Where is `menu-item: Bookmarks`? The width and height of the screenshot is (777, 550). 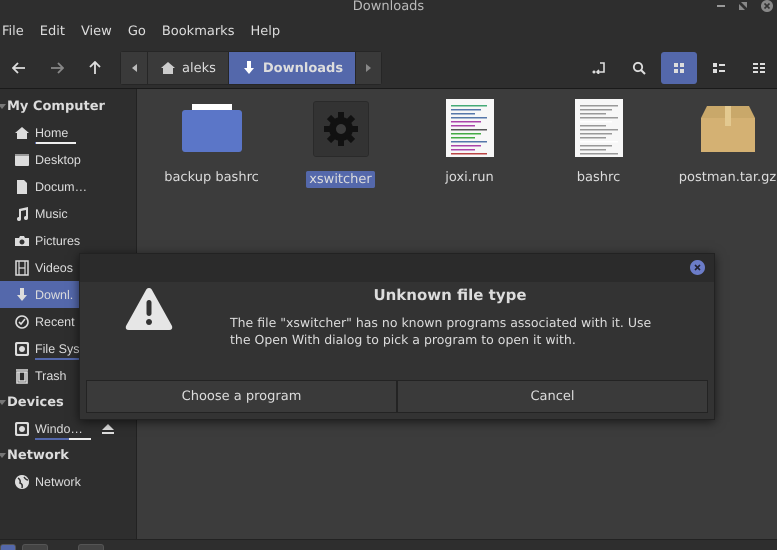 menu-item: Bookmarks is located at coordinates (198, 31).